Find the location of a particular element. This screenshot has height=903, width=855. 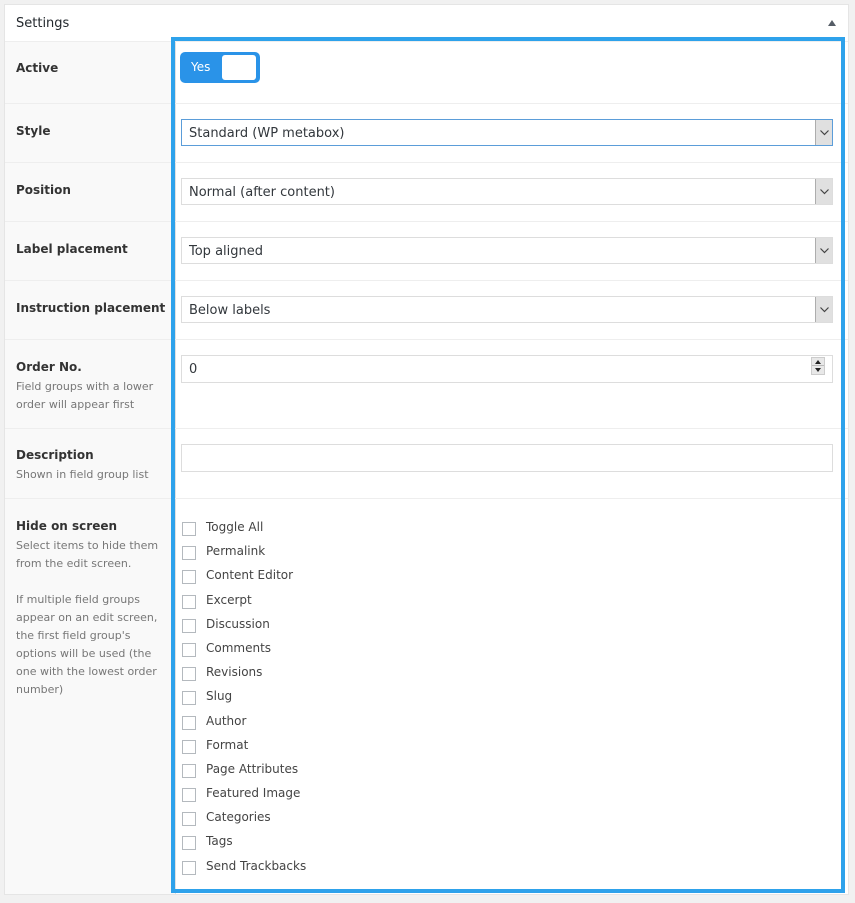

metabox-title: Settings is located at coordinates (43, 23).